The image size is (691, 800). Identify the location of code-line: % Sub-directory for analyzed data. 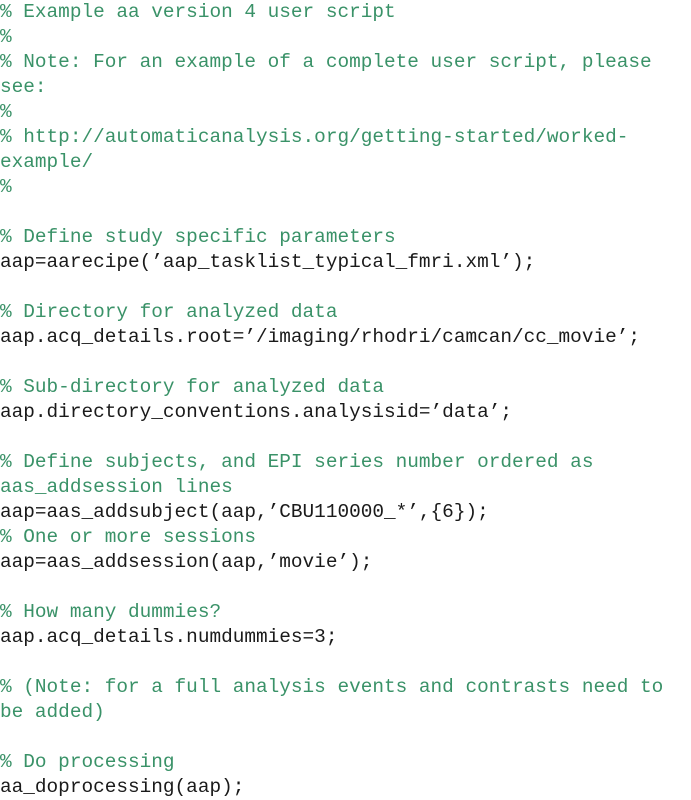
(192, 387).